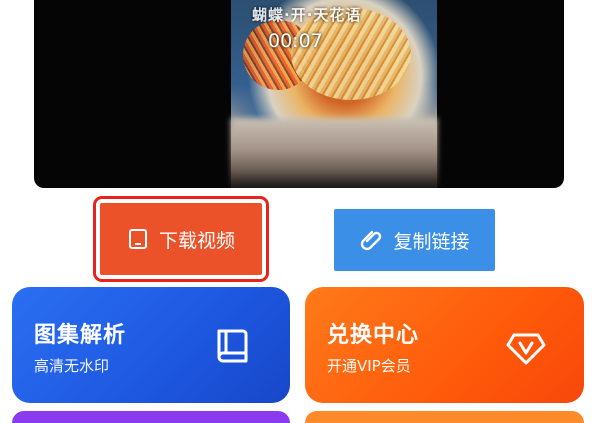  Describe the element at coordinates (371, 240) in the screenshot. I see `paperclip-icon` at that location.